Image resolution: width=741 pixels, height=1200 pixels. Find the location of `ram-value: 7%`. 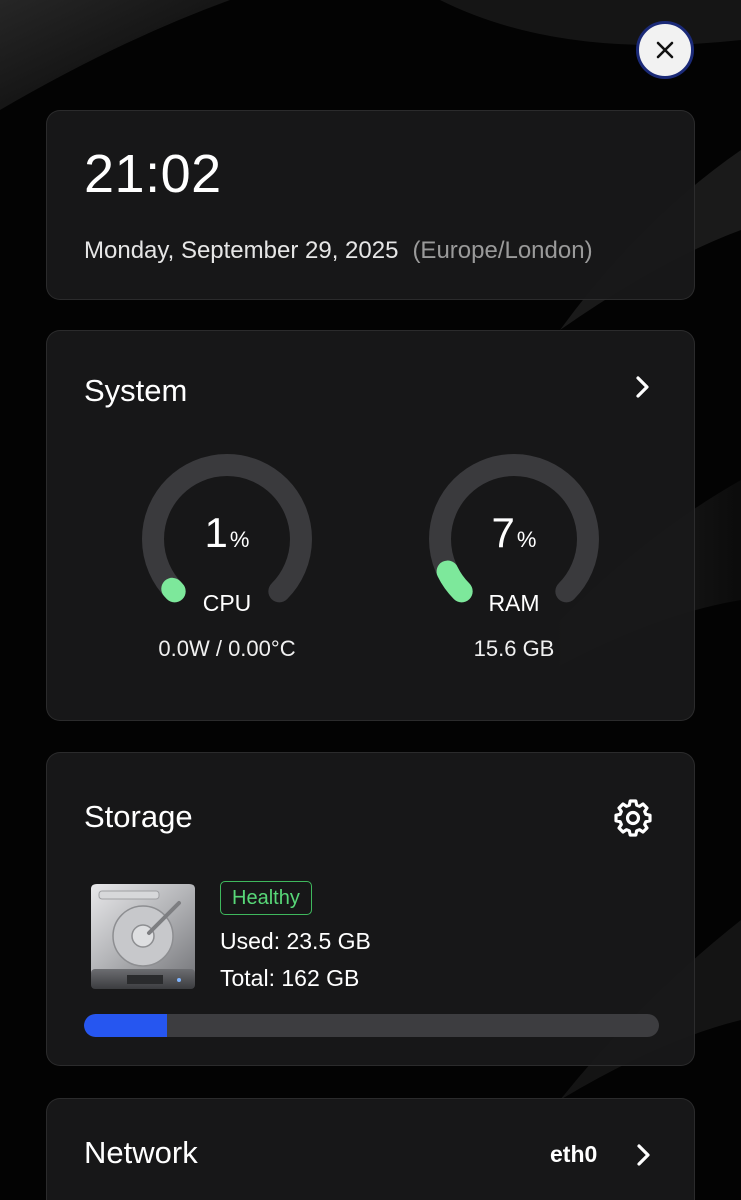

ram-value: 7% is located at coordinates (514, 536).